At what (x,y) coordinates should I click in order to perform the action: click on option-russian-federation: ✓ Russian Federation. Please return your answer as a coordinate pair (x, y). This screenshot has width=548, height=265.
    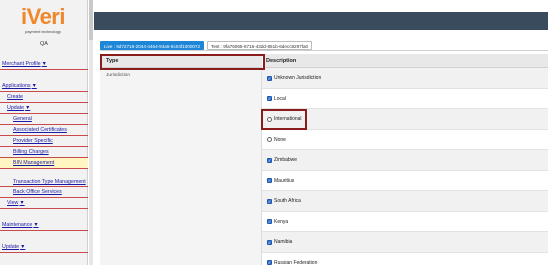
    Looking at the image, I should click on (292, 262).